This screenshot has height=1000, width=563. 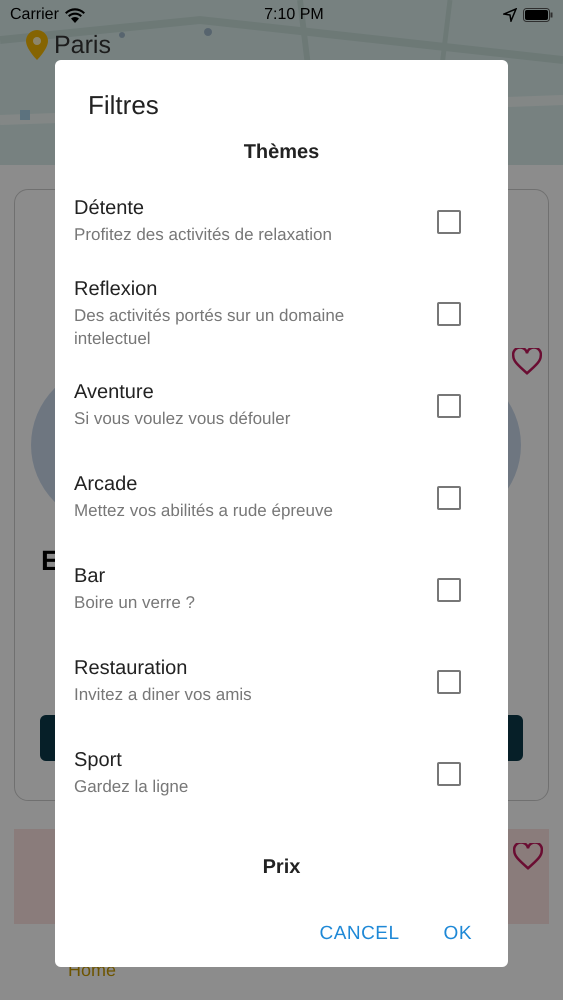 What do you see at coordinates (134, 603) in the screenshot?
I see `theme-description: Boire un verre ?` at bounding box center [134, 603].